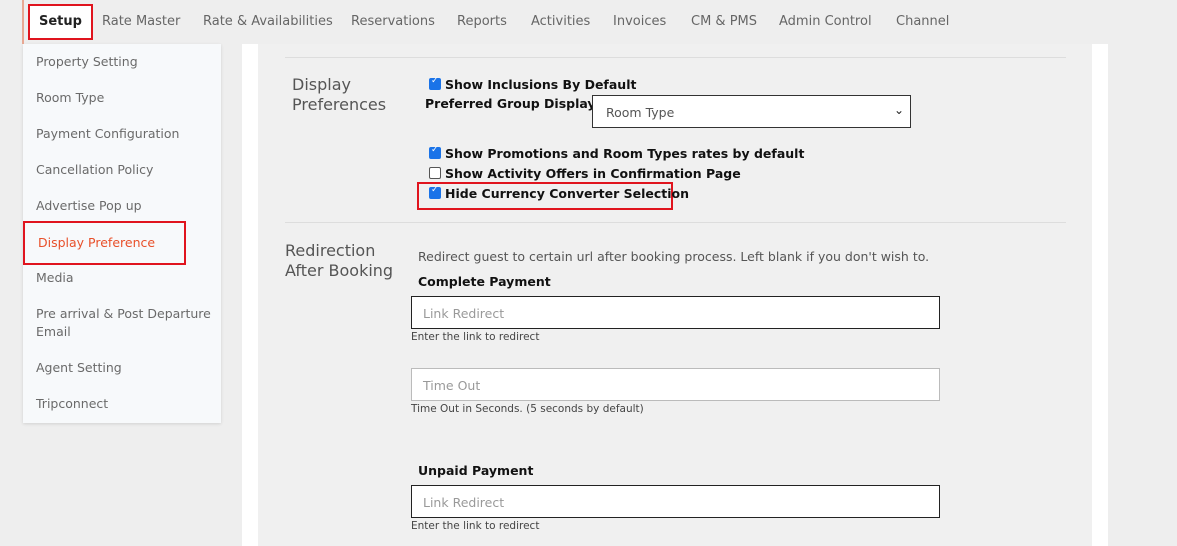 Image resolution: width=1177 pixels, height=546 pixels. What do you see at coordinates (126, 98) in the screenshot?
I see `sidebar-item-room-type: Room Type` at bounding box center [126, 98].